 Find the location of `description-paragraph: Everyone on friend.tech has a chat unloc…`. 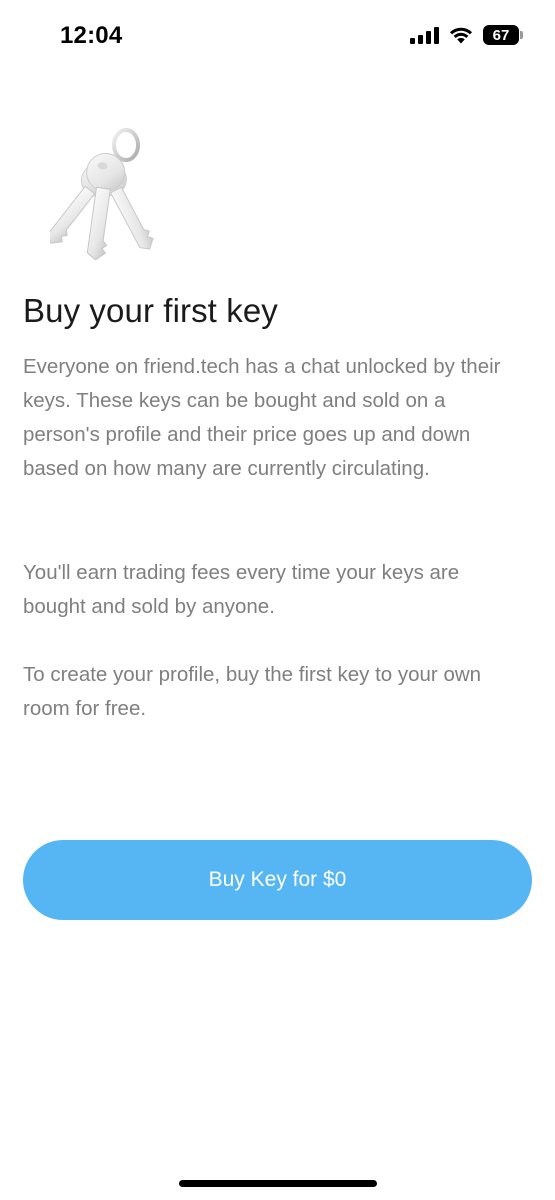

description-paragraph: Everyone on friend.tech has a chat unloc… is located at coordinates (262, 417).